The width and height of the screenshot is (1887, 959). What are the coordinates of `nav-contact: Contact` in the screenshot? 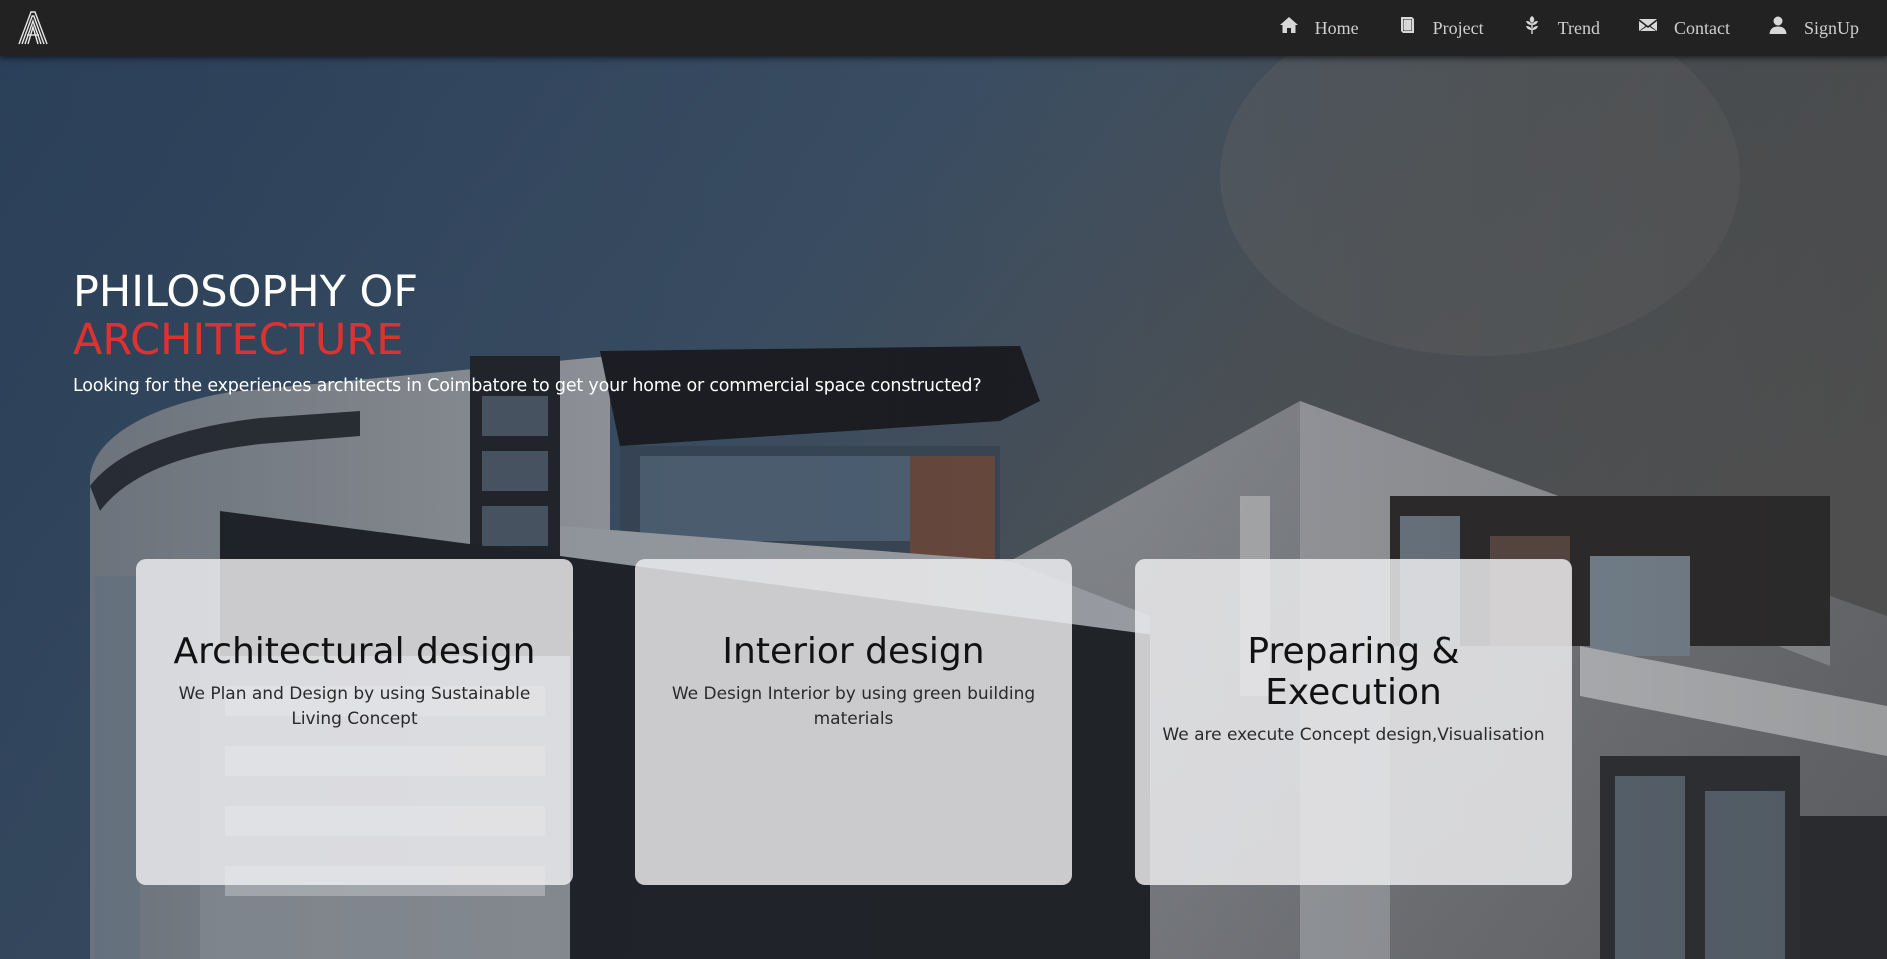 It's located at (1684, 28).